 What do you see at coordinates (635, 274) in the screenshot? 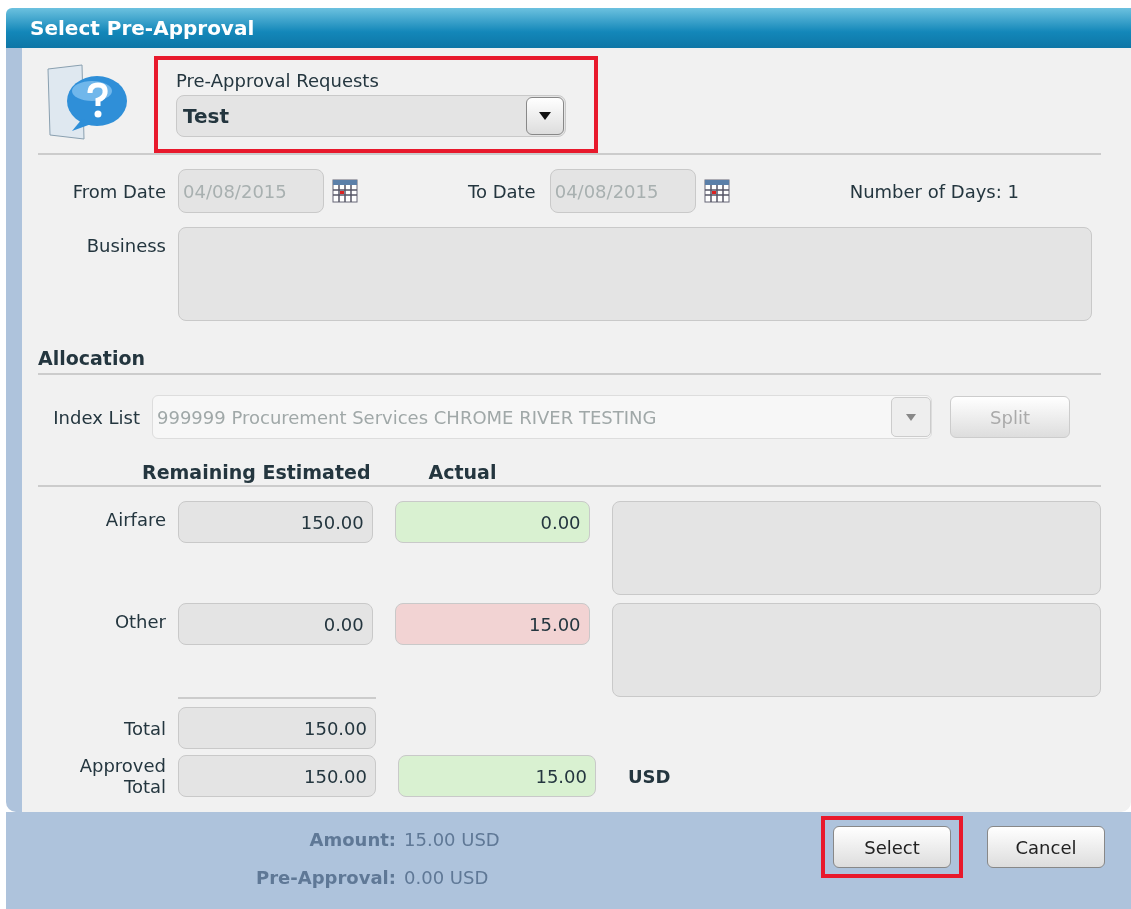
I see `business-field` at bounding box center [635, 274].